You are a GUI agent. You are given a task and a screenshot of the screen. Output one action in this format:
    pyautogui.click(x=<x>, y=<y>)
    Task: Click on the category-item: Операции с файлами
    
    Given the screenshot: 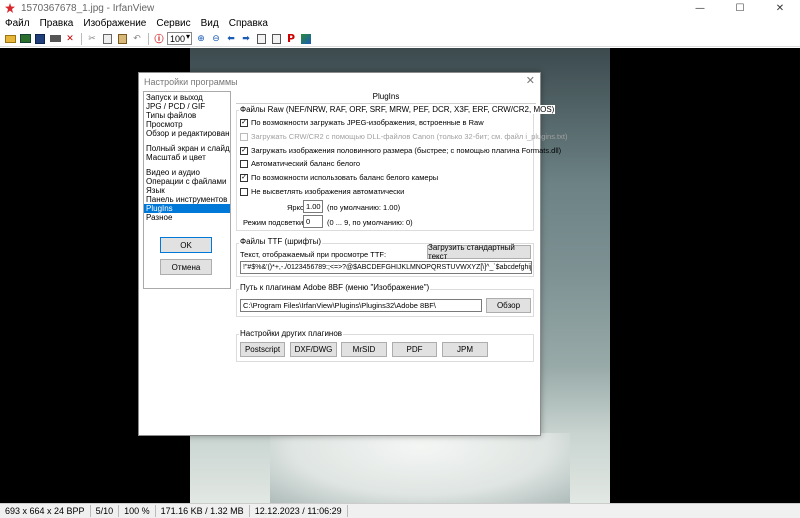 What is the action you would take?
    pyautogui.click(x=187, y=181)
    